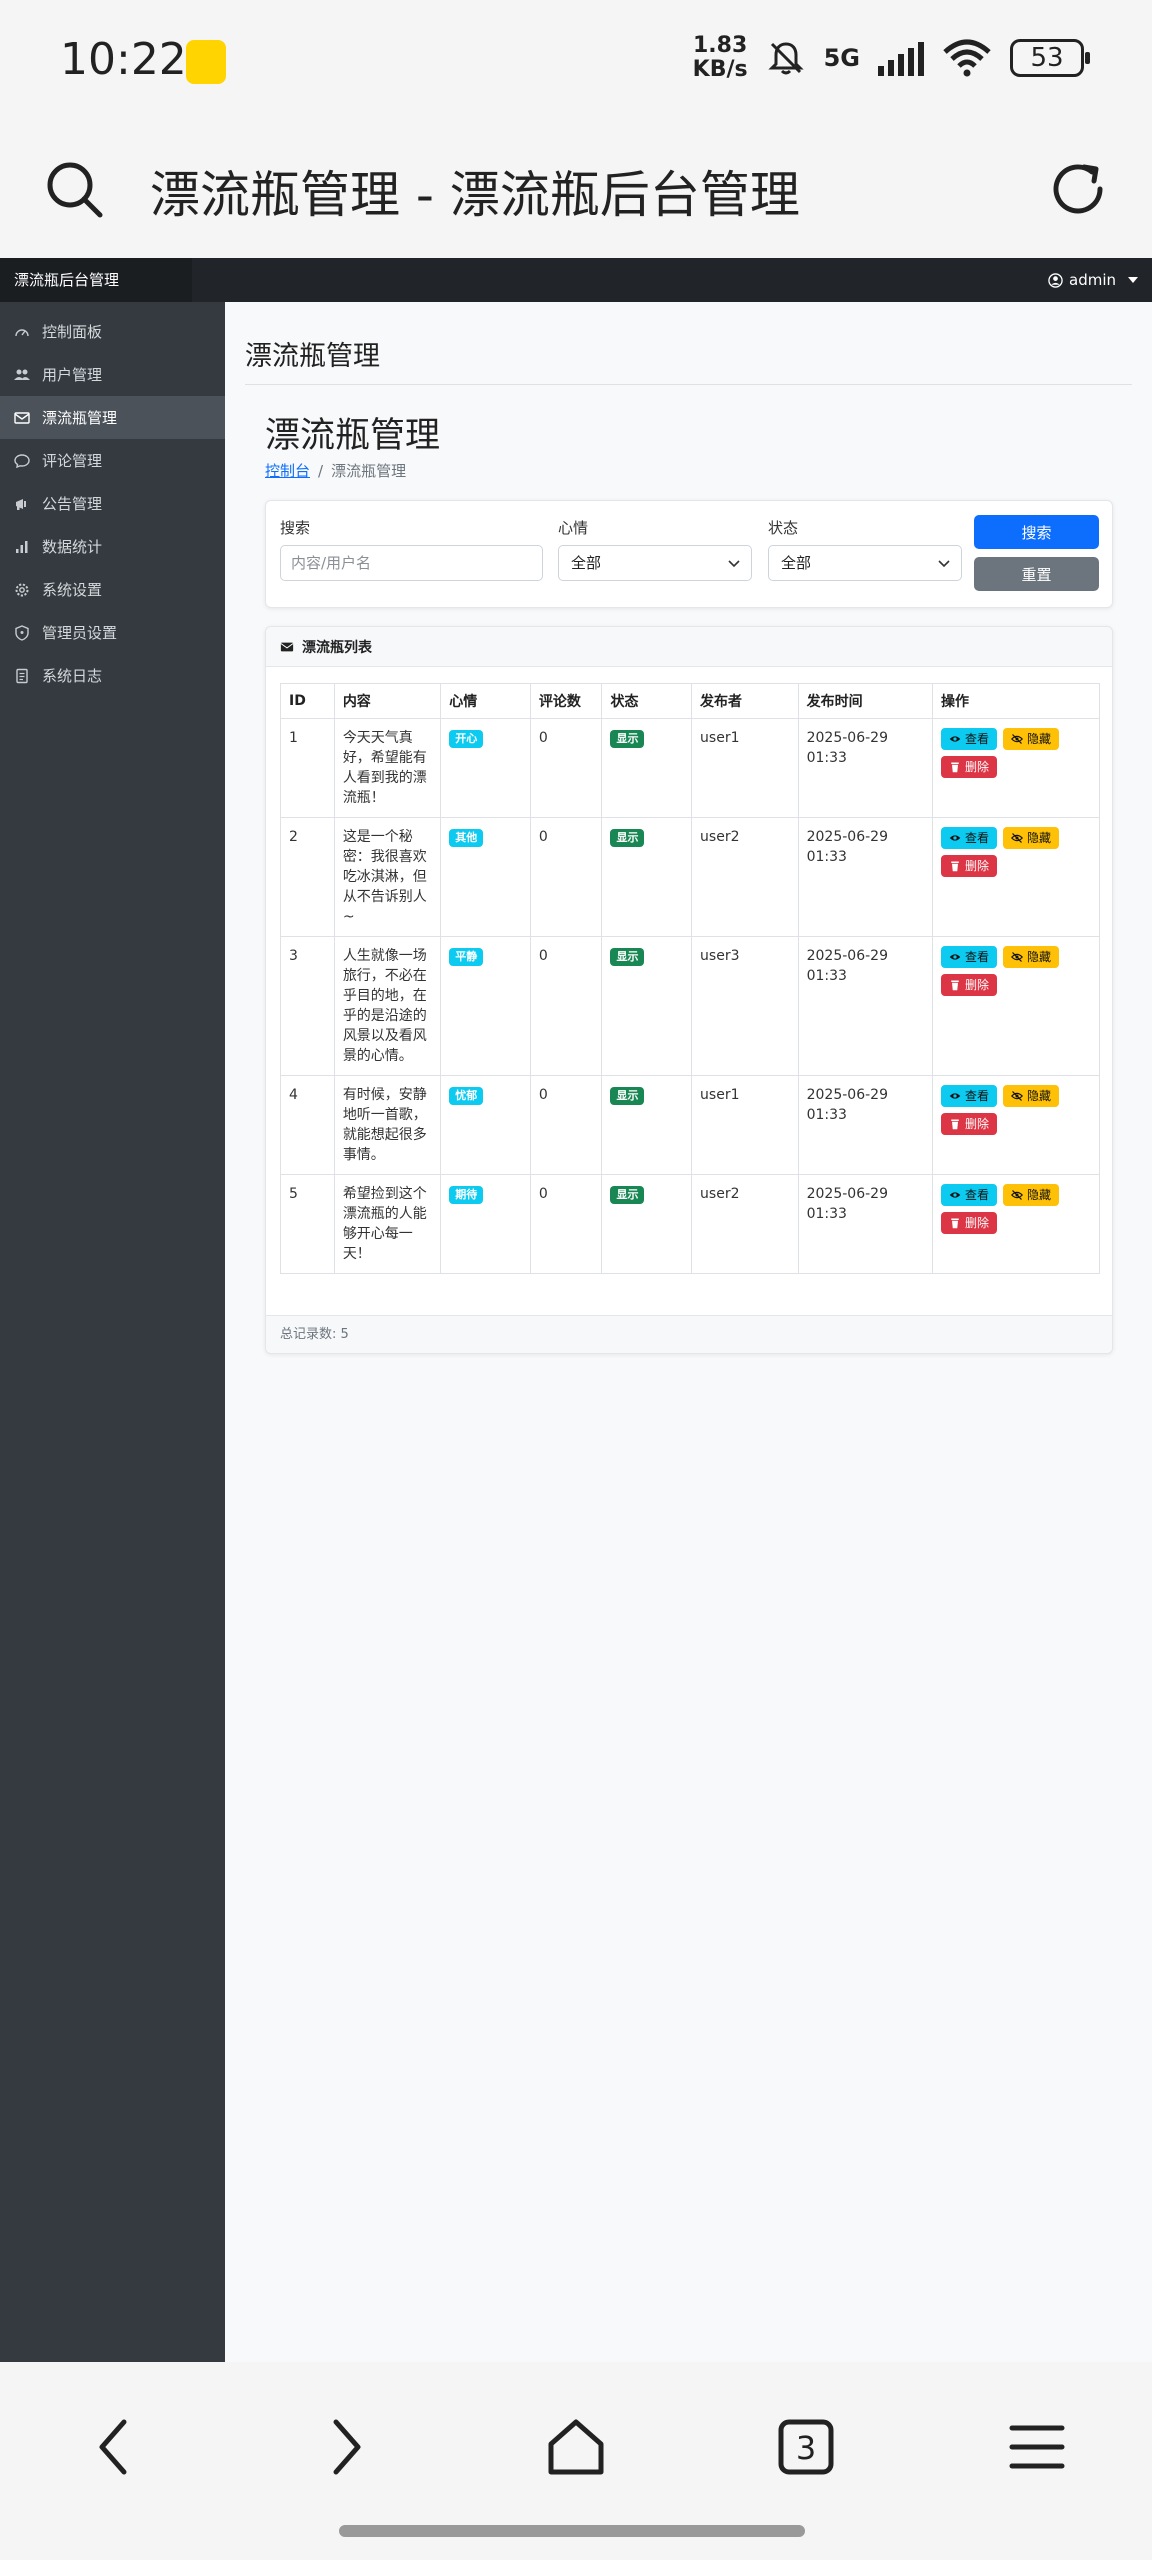 This screenshot has height=2560, width=1152. I want to click on home-indicator, so click(572, 2531).